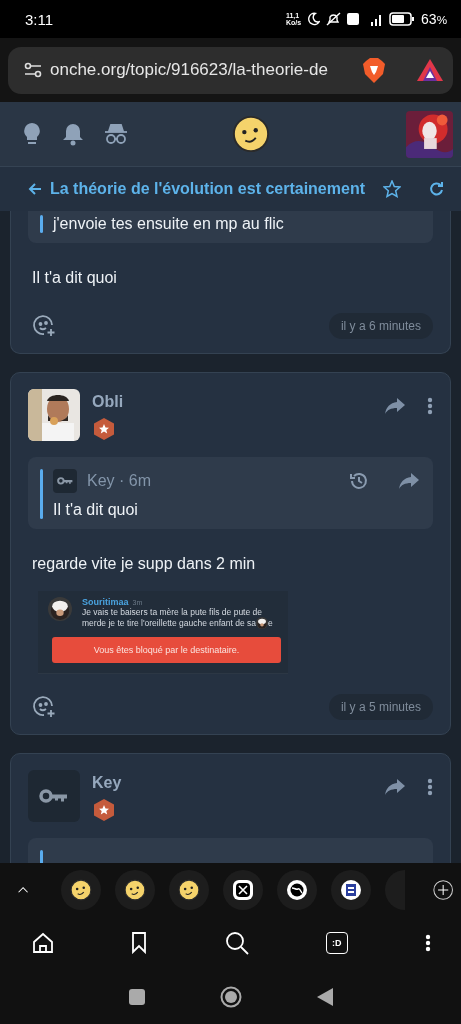 The height and width of the screenshot is (1024, 461). Describe the element at coordinates (35, 189) in the screenshot. I see `back-arrow-icon` at that location.